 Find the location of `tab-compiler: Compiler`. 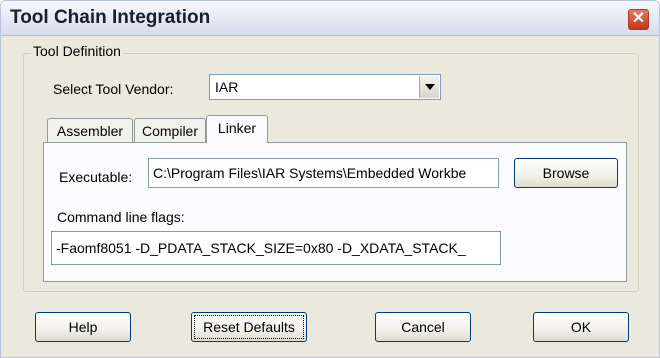

tab-compiler: Compiler is located at coordinates (170, 130).